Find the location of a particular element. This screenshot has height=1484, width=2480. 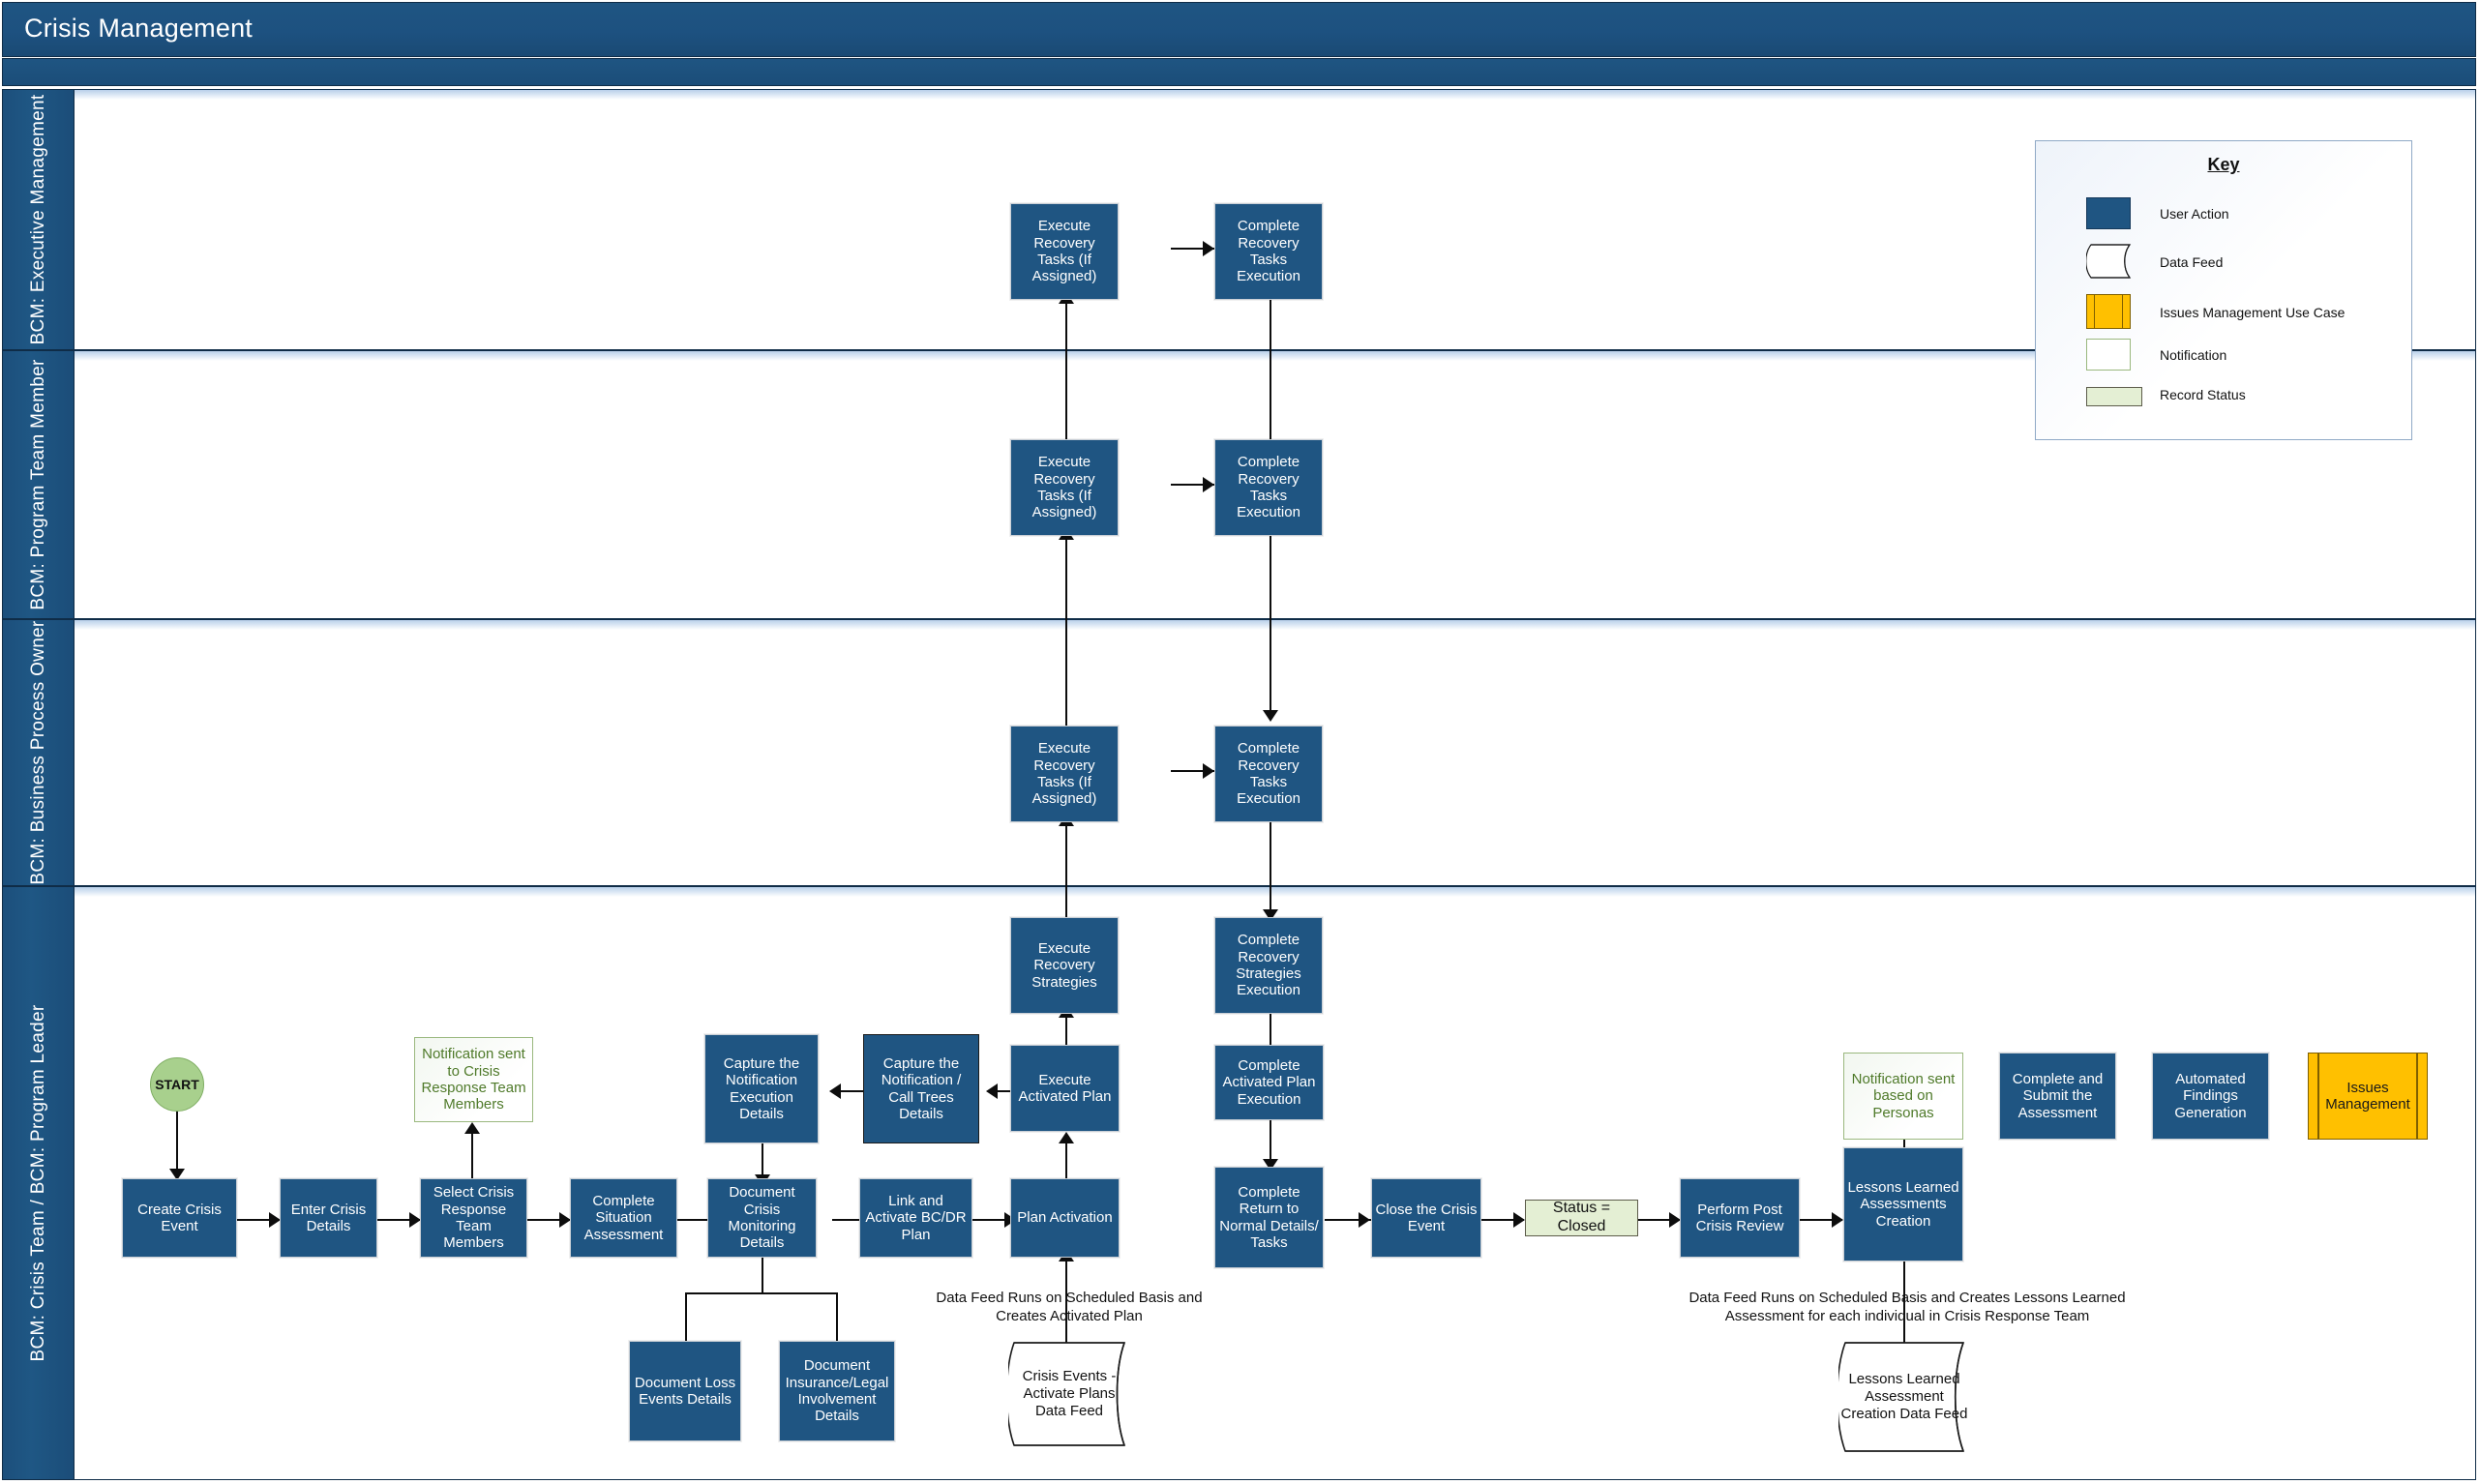

node-execute-activated-plan: Execute Activated Plan is located at coordinates (1065, 1088).